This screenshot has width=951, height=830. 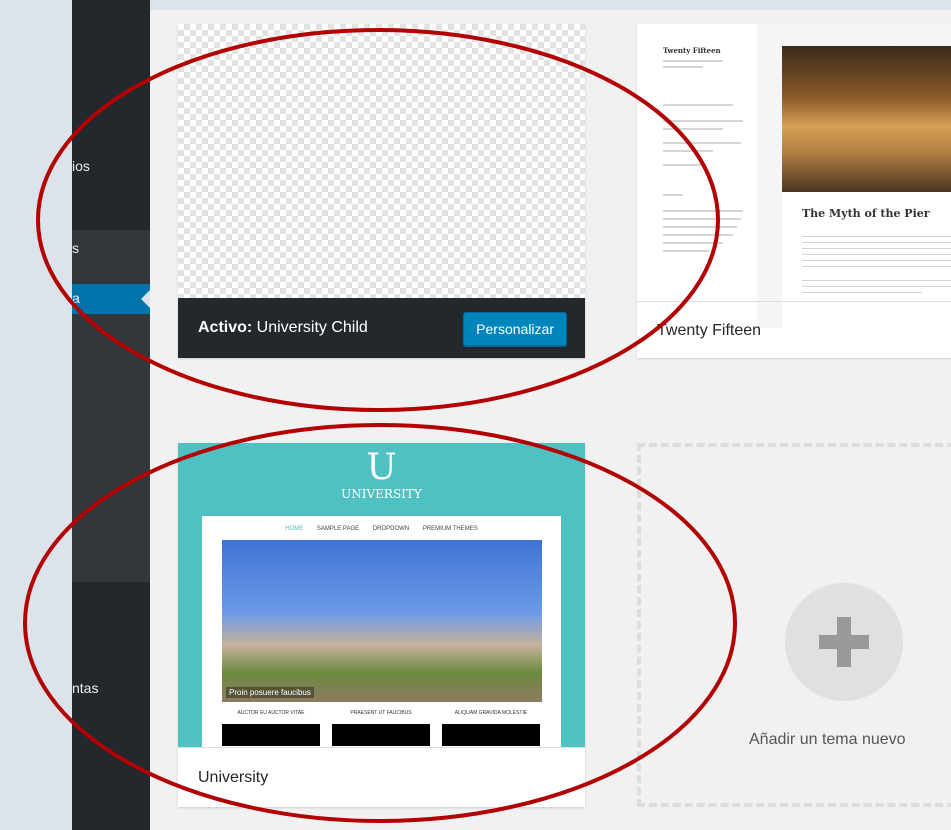 I want to click on sidebar-item-tools: ntas, so click(x=111, y=690).